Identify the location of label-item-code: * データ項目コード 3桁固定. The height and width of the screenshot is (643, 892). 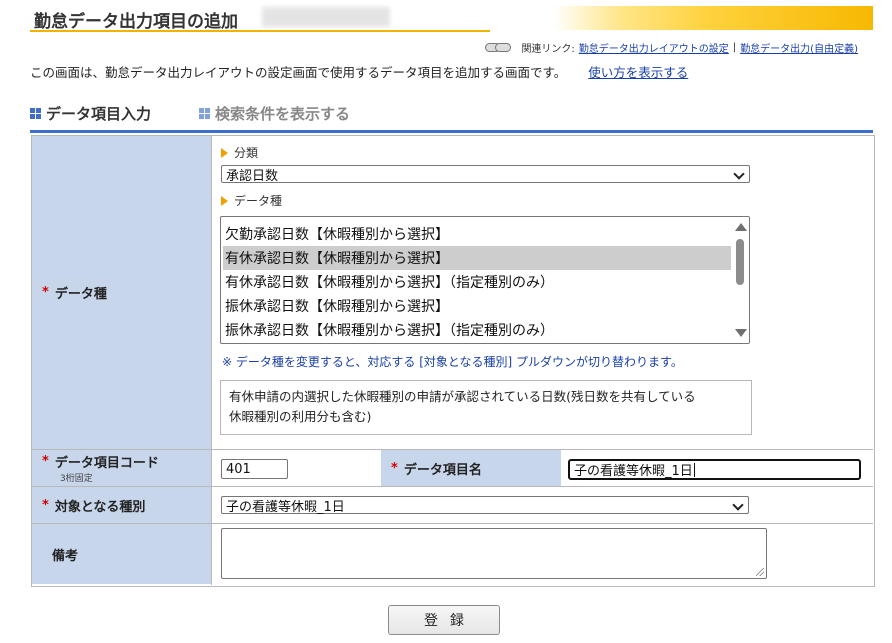
(121, 468).